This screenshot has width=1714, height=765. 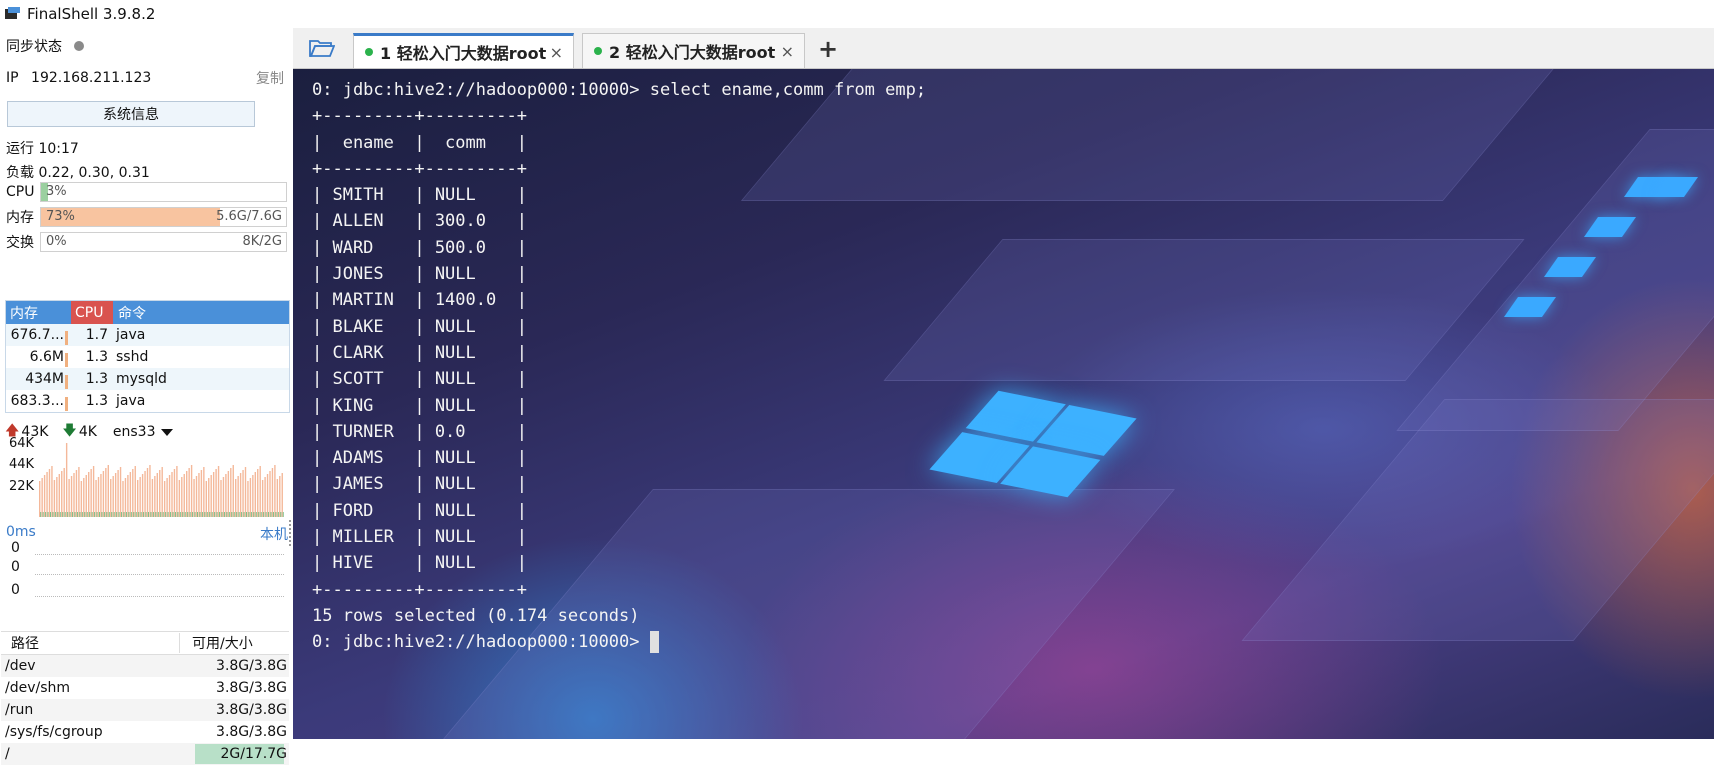 What do you see at coordinates (56, 191) in the screenshot?
I see `cpu-meter-percent: 3%` at bounding box center [56, 191].